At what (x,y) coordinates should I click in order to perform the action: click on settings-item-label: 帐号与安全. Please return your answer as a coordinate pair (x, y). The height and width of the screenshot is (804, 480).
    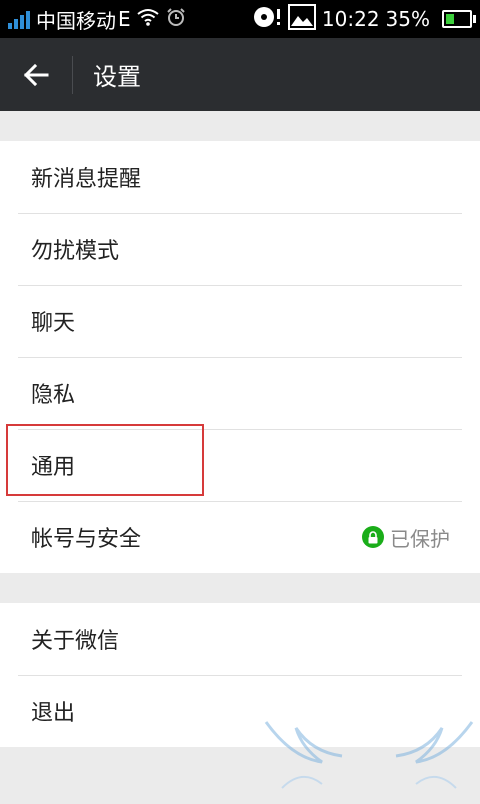
    Looking at the image, I should click on (86, 539).